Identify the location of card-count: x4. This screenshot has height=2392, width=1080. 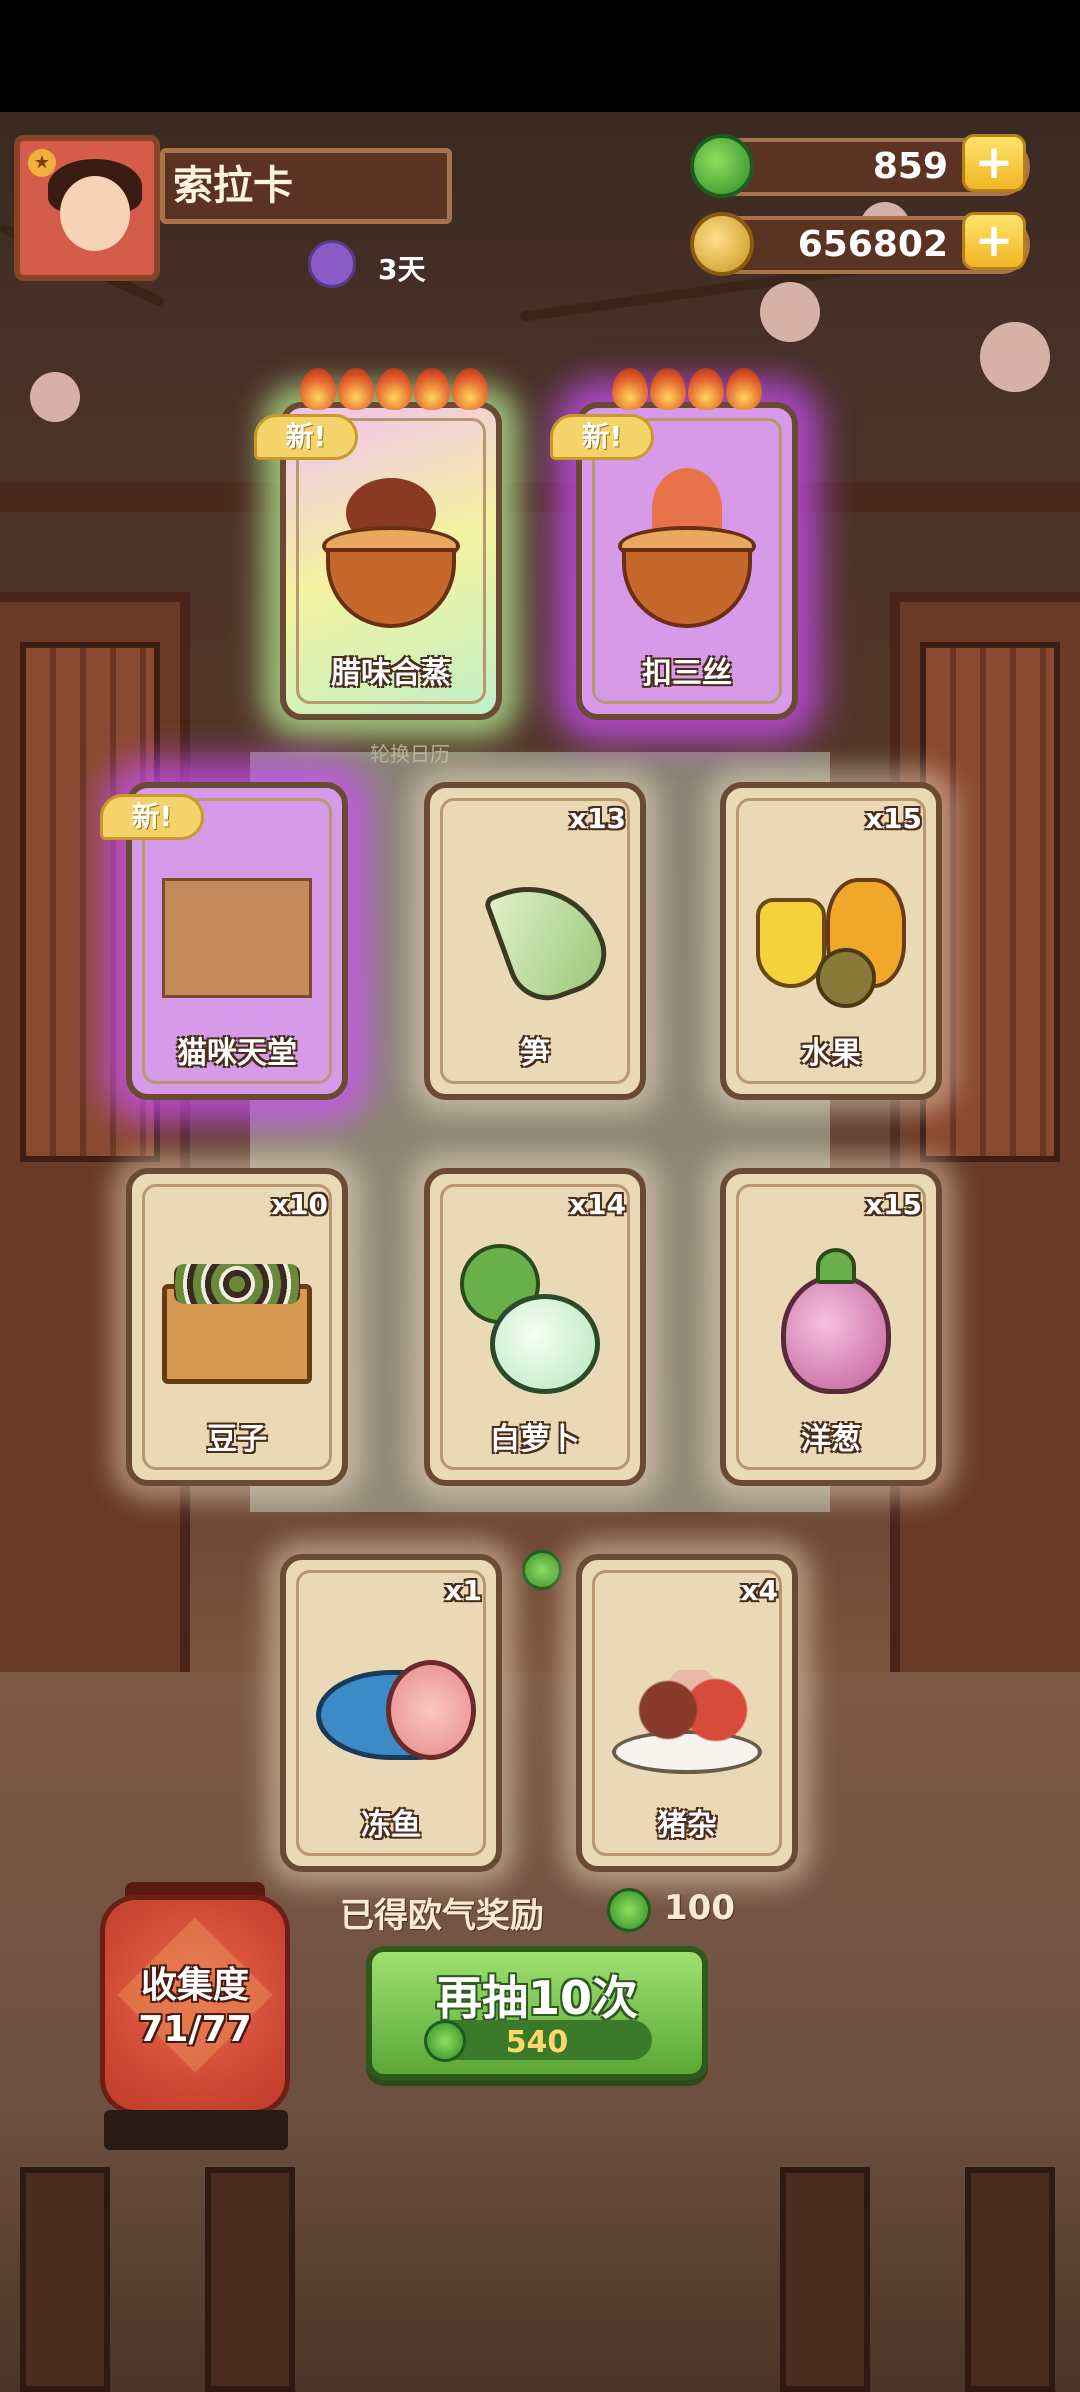
(759, 1590).